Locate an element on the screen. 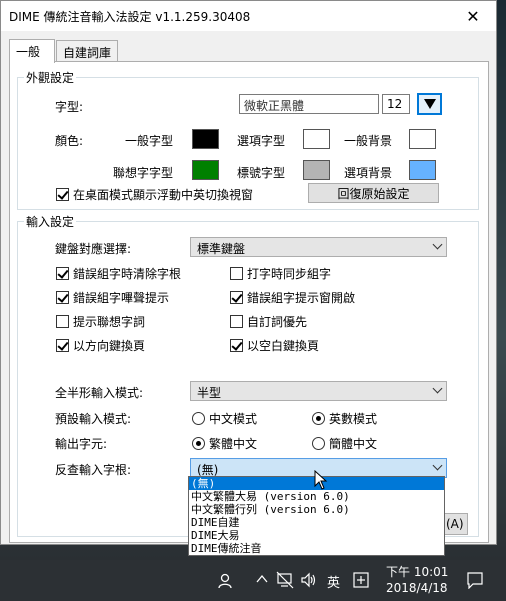 The image size is (506, 601). option-char-color-label: 選項字型 is located at coordinates (261, 141).